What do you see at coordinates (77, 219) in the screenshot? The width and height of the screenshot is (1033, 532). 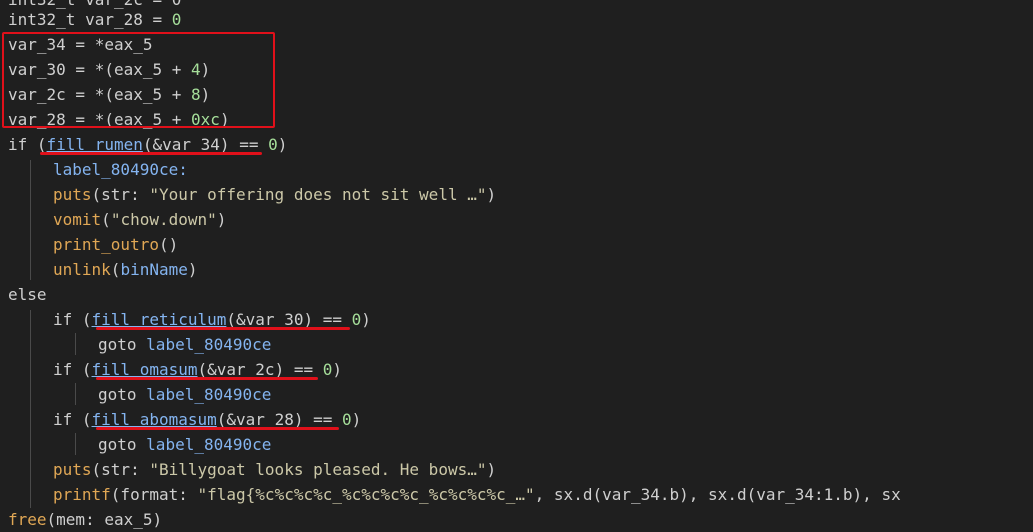 I see `function-token: vomit` at bounding box center [77, 219].